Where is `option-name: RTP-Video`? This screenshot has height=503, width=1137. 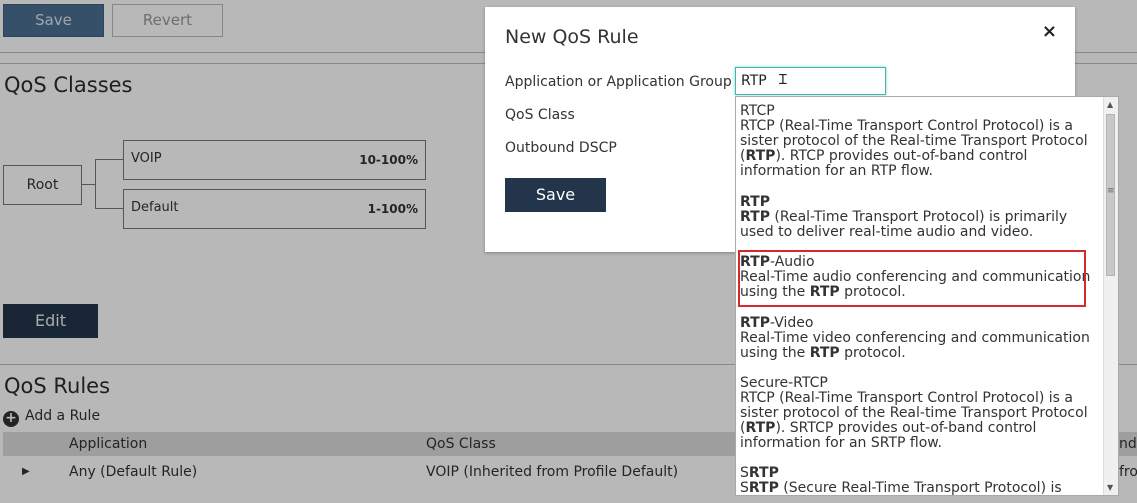
option-name: RTP-Video is located at coordinates (777, 323).